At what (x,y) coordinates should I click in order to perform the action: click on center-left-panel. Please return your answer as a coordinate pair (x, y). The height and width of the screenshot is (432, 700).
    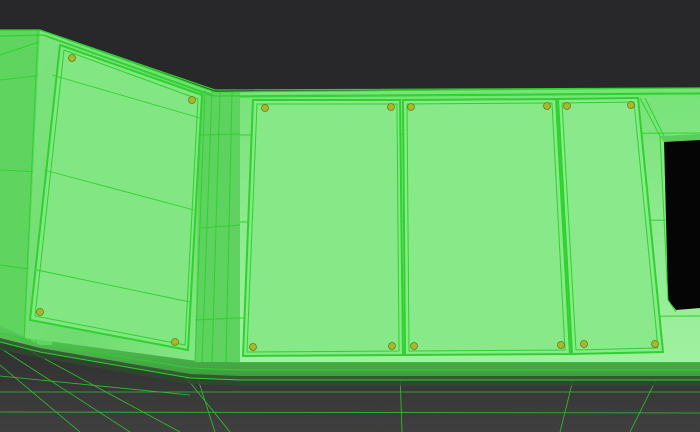
    Looking at the image, I should click on (323, 228).